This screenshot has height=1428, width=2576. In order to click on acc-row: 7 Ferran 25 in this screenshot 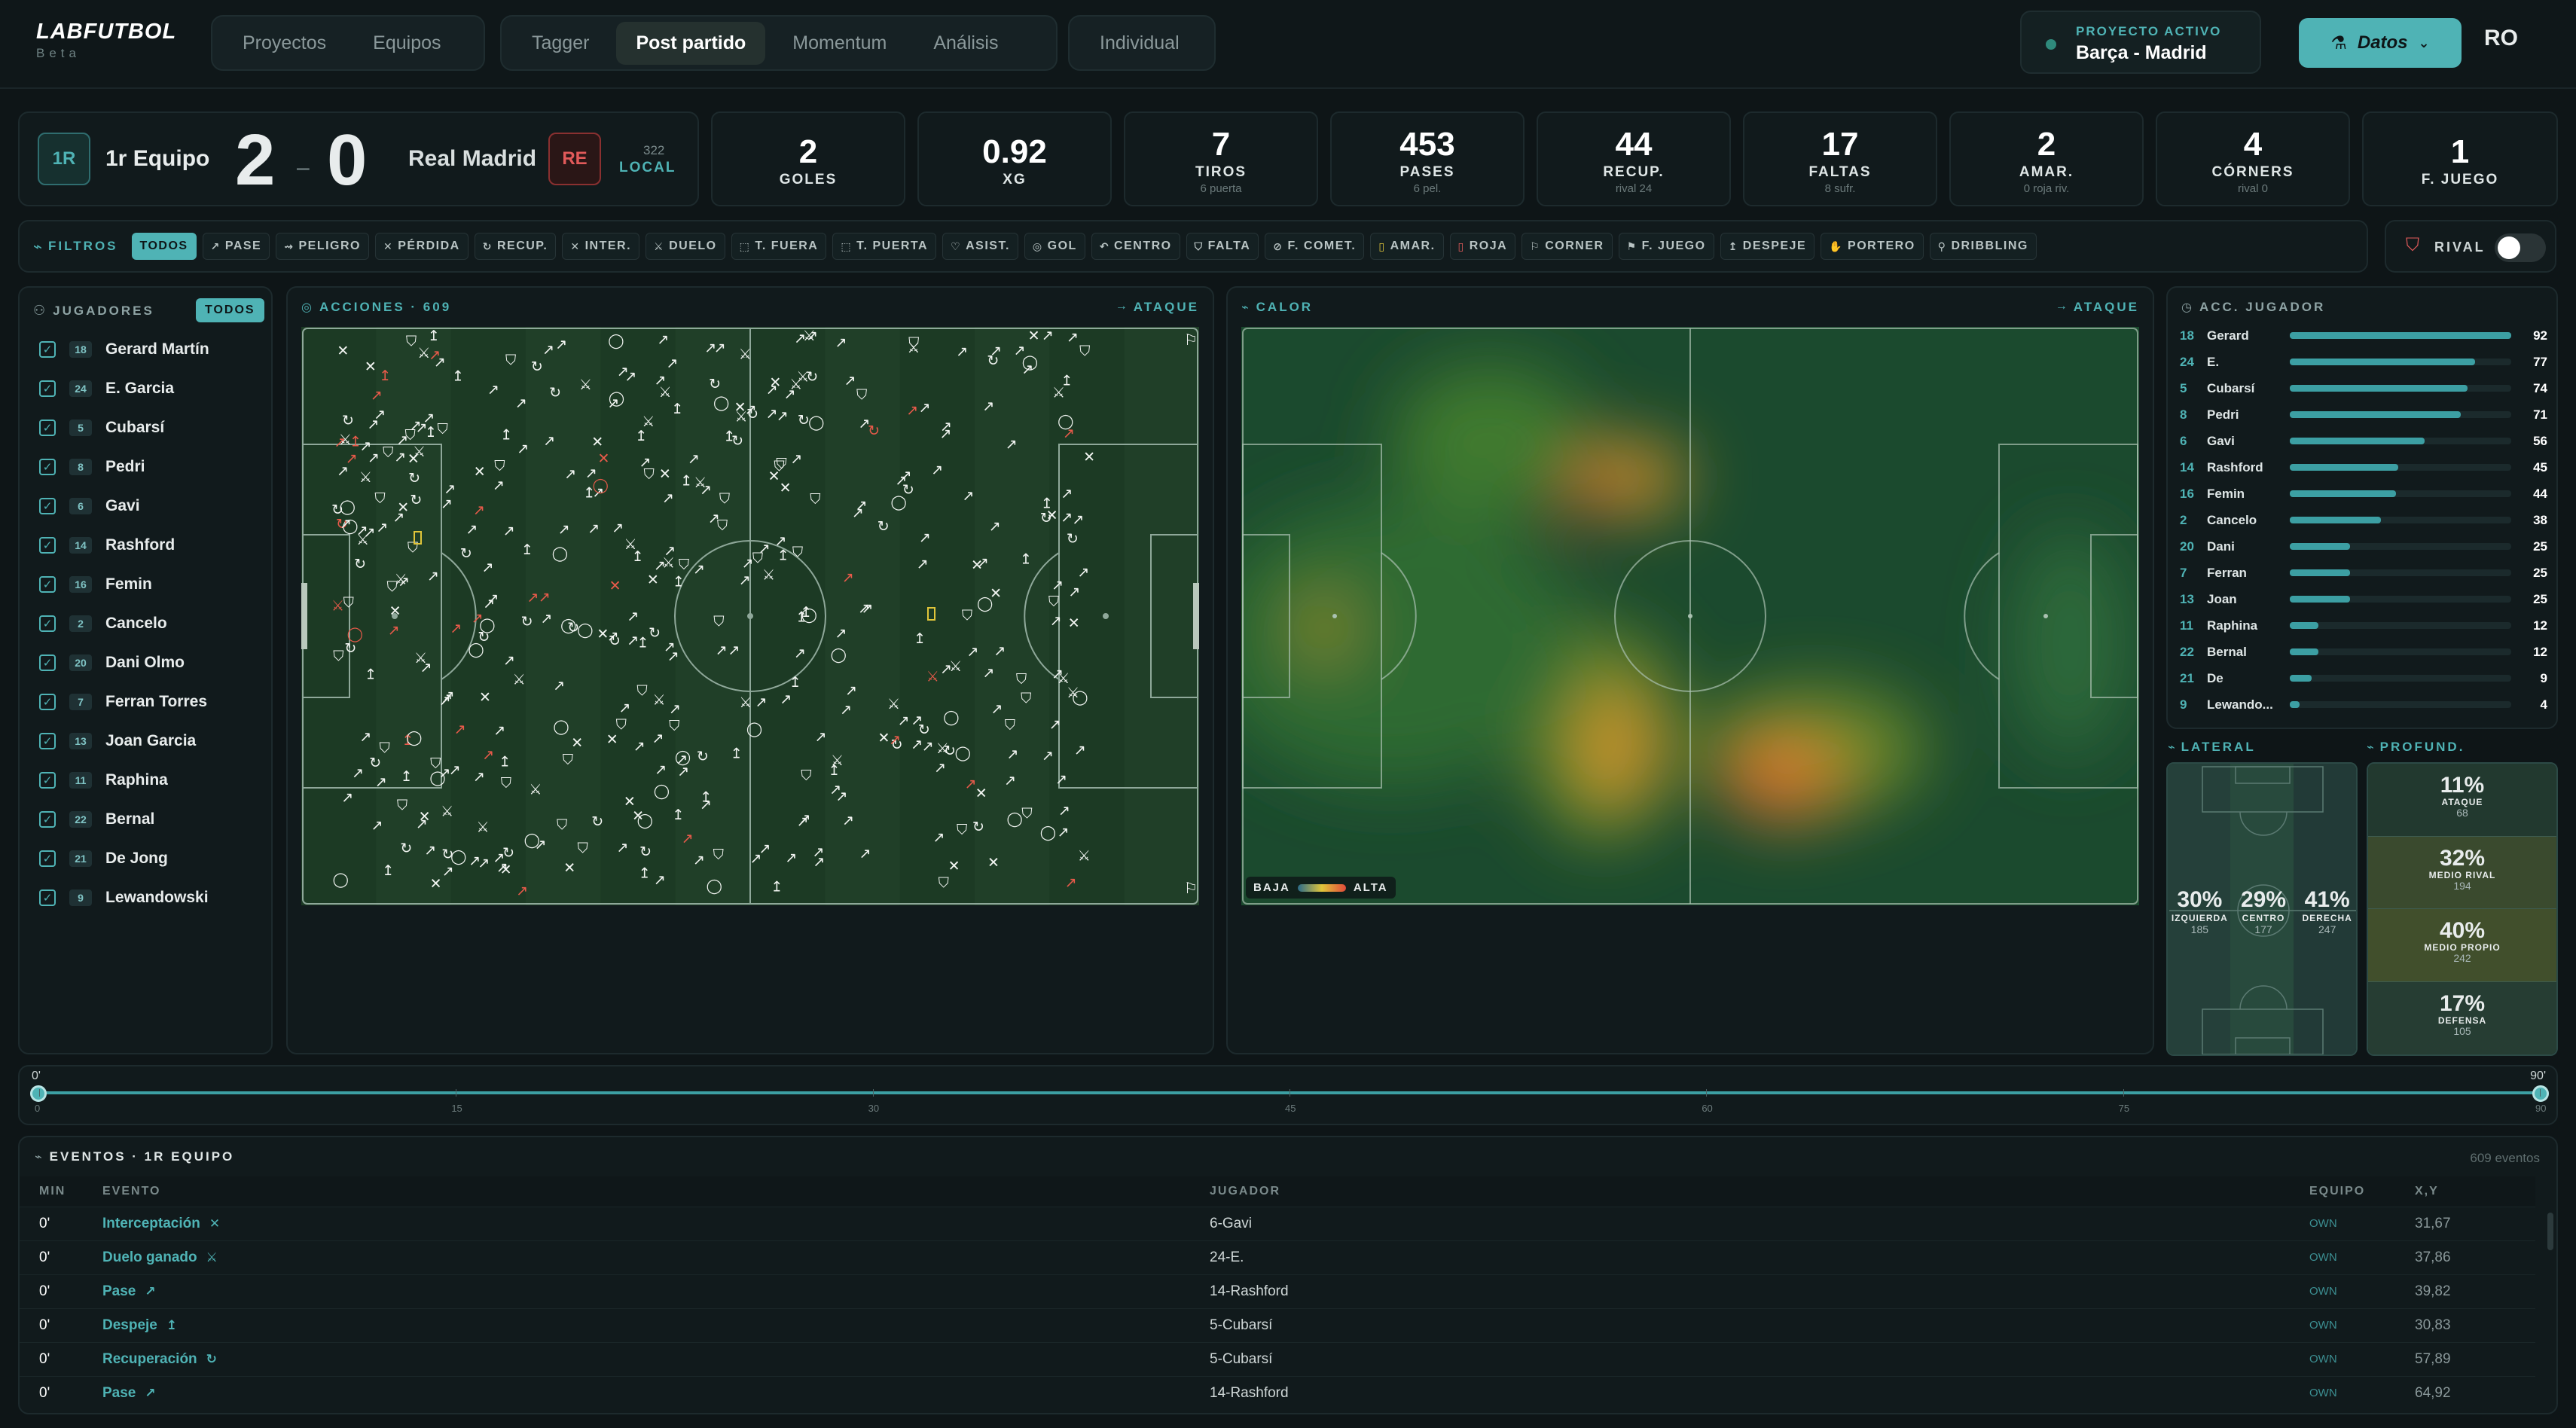, I will do `click(2364, 573)`.